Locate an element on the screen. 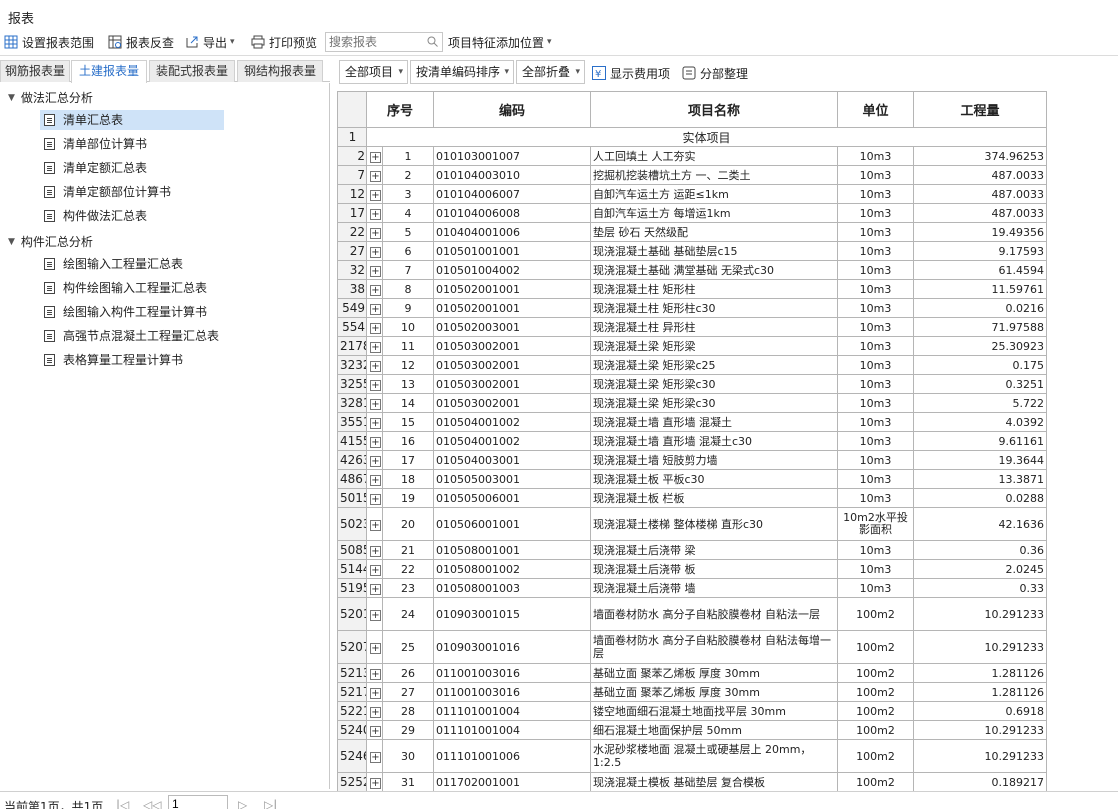  export-button: 导出 ▾ is located at coordinates (210, 42).